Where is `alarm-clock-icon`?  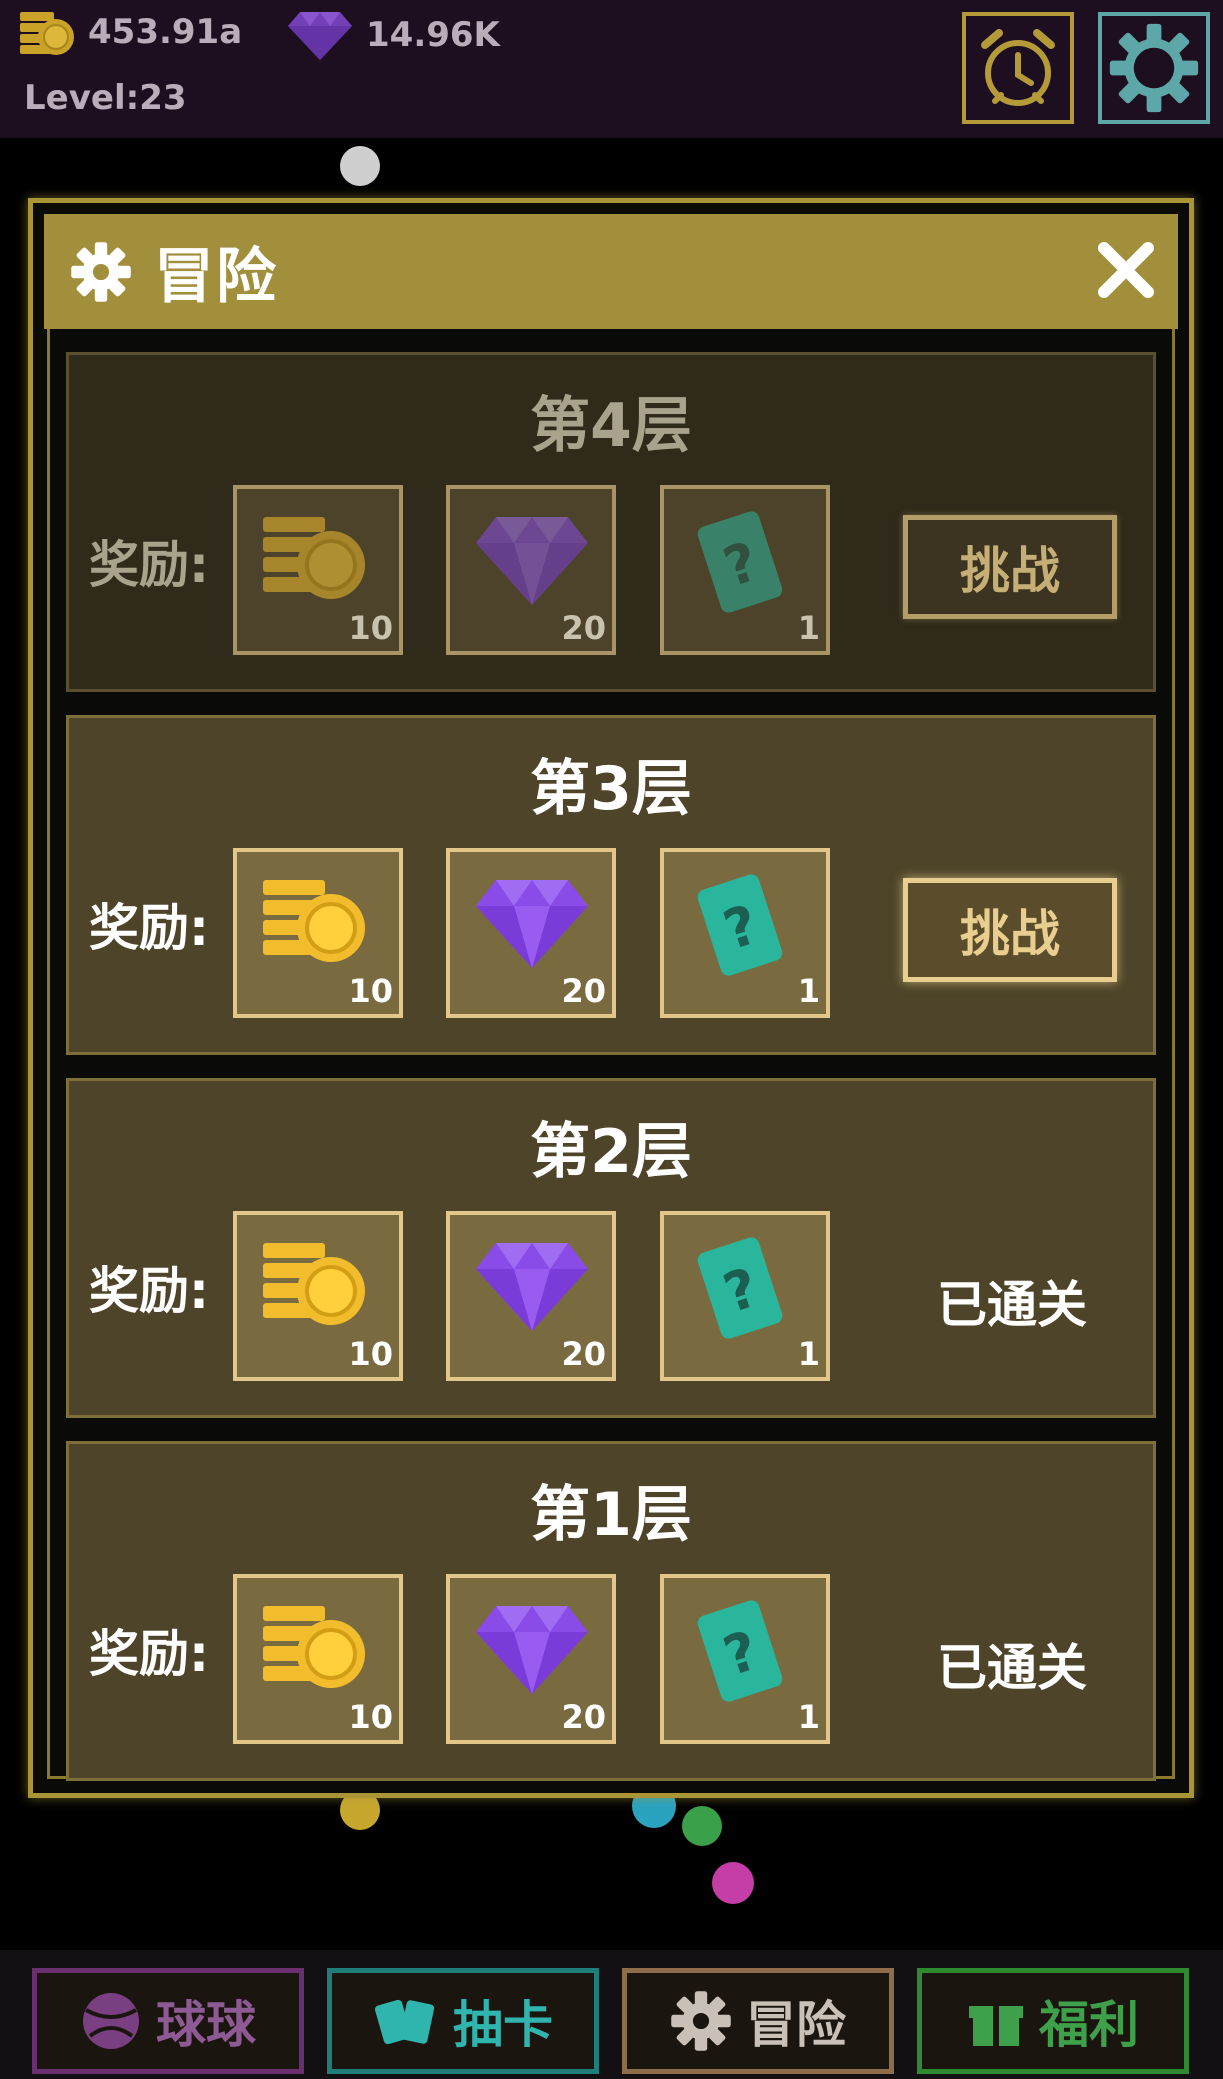 alarm-clock-icon is located at coordinates (1018, 67).